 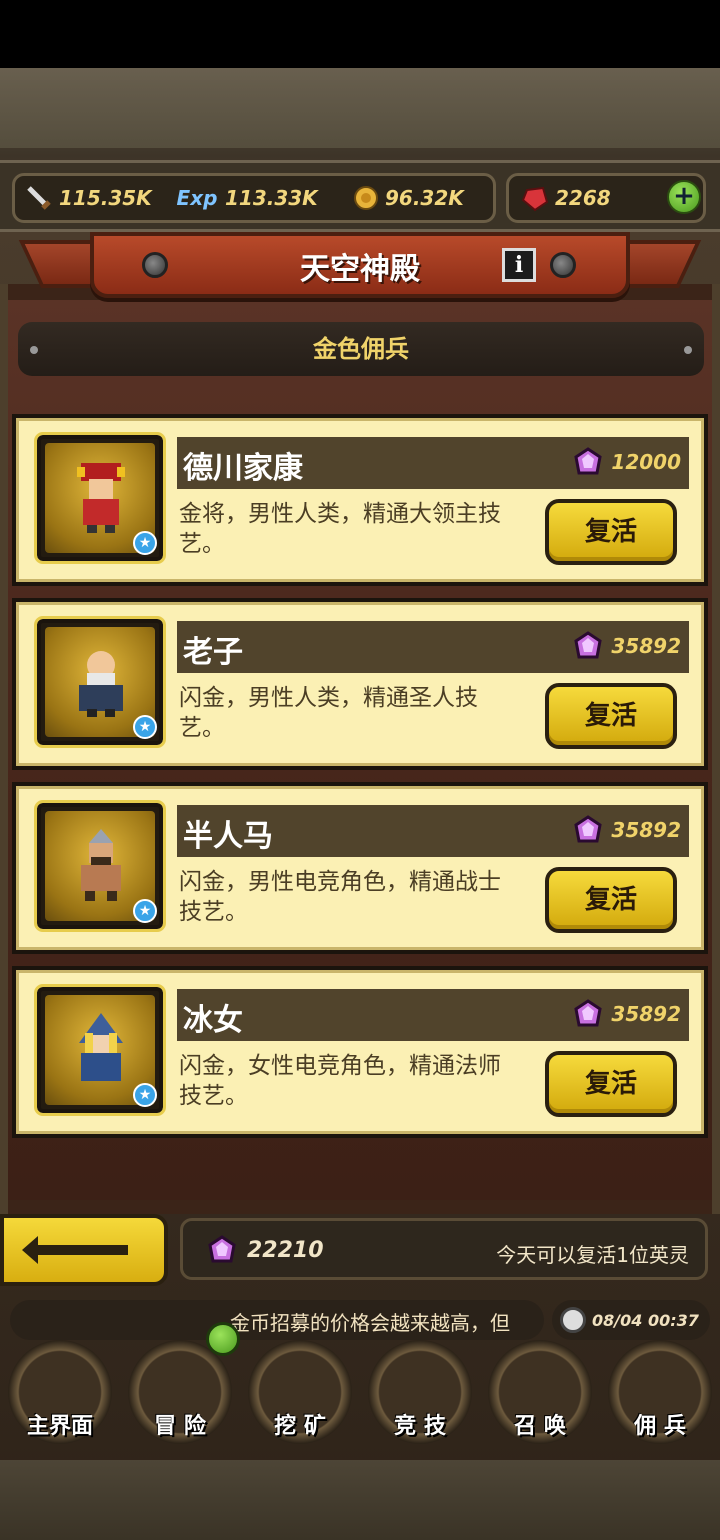 I want to click on clock-text: 08/04 00:37, so click(x=645, y=1320).